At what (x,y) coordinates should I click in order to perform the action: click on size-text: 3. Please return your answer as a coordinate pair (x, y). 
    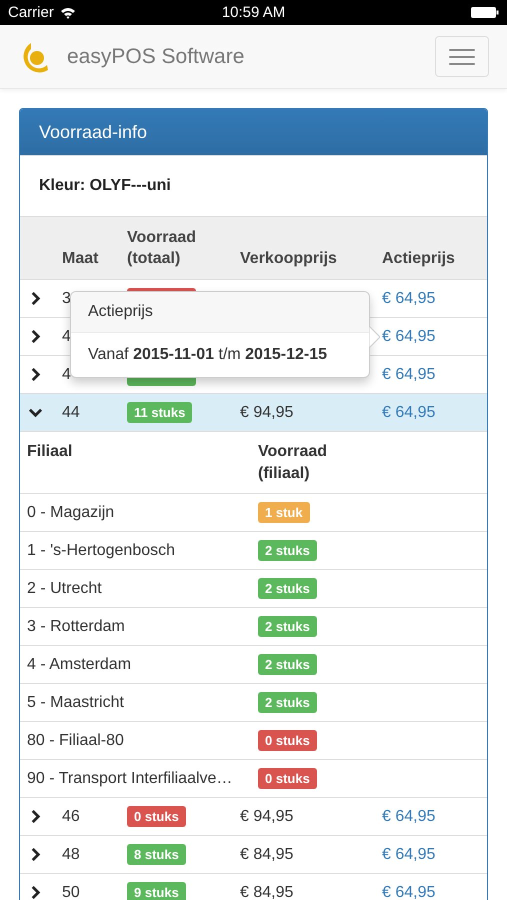
    Looking at the image, I should click on (66, 299).